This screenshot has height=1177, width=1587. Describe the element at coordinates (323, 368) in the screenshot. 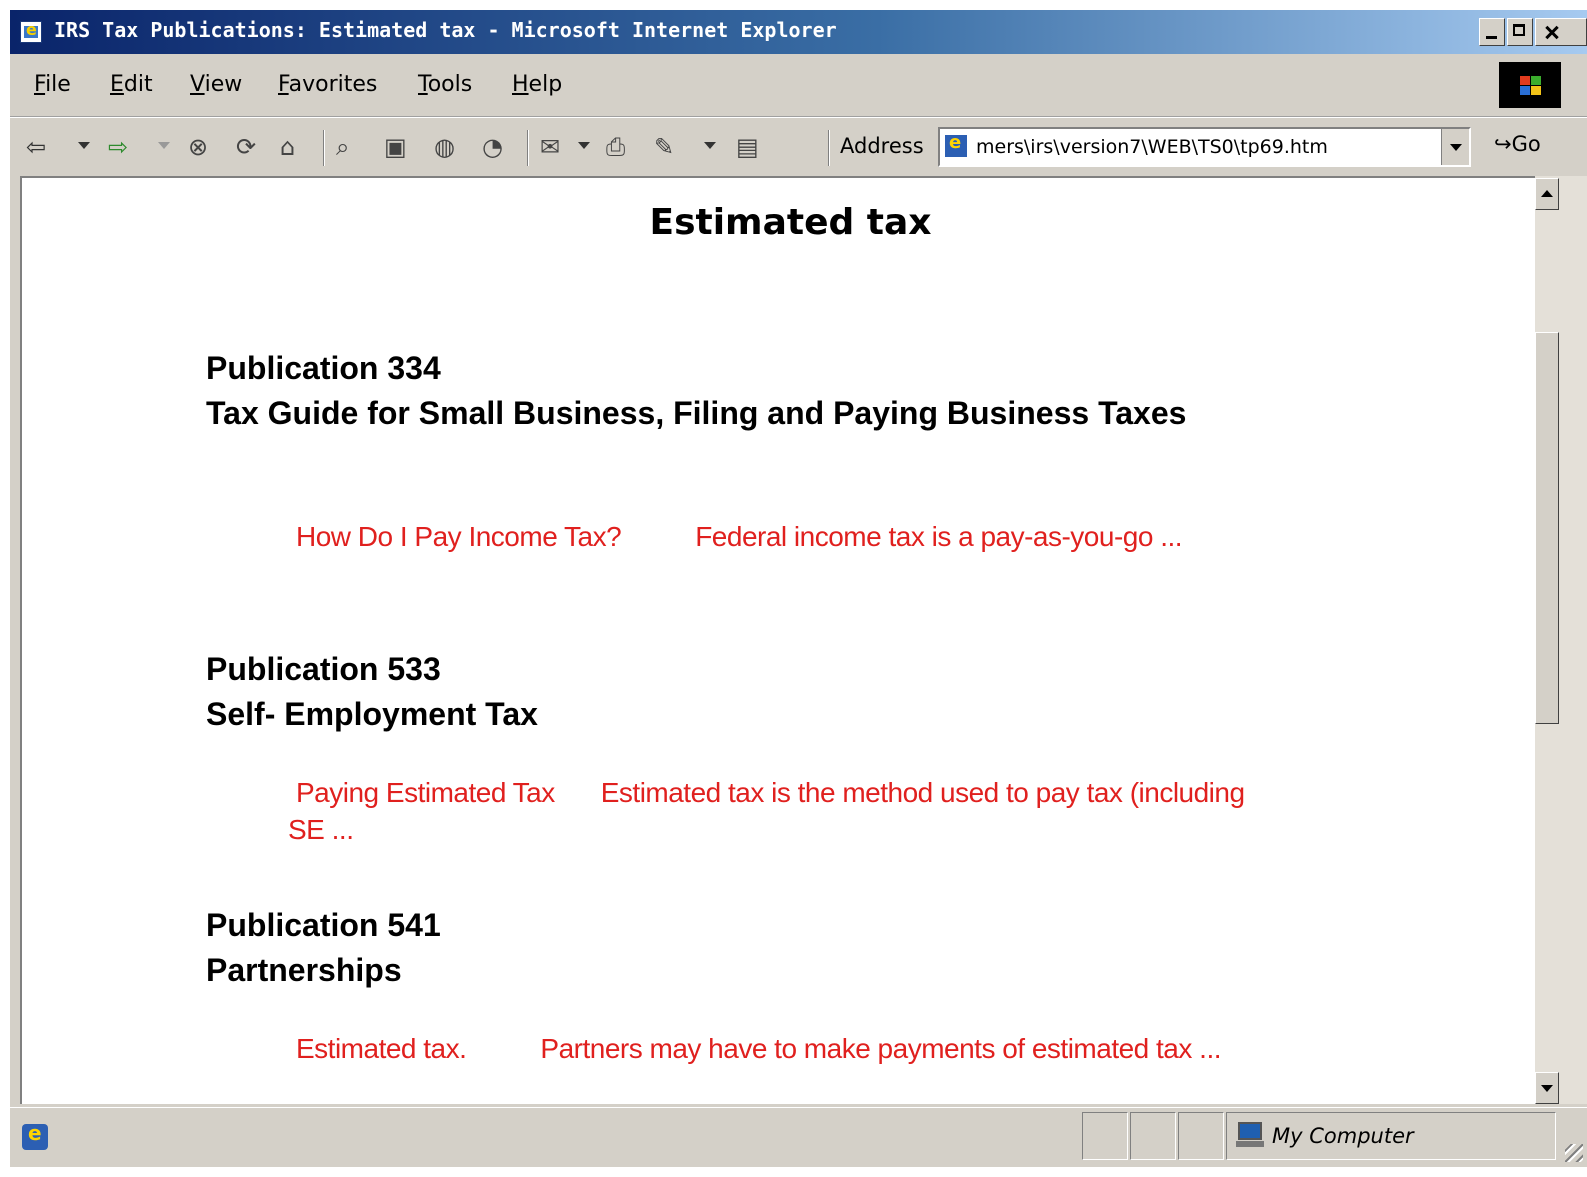

I see `publication-number: Publication 334` at that location.